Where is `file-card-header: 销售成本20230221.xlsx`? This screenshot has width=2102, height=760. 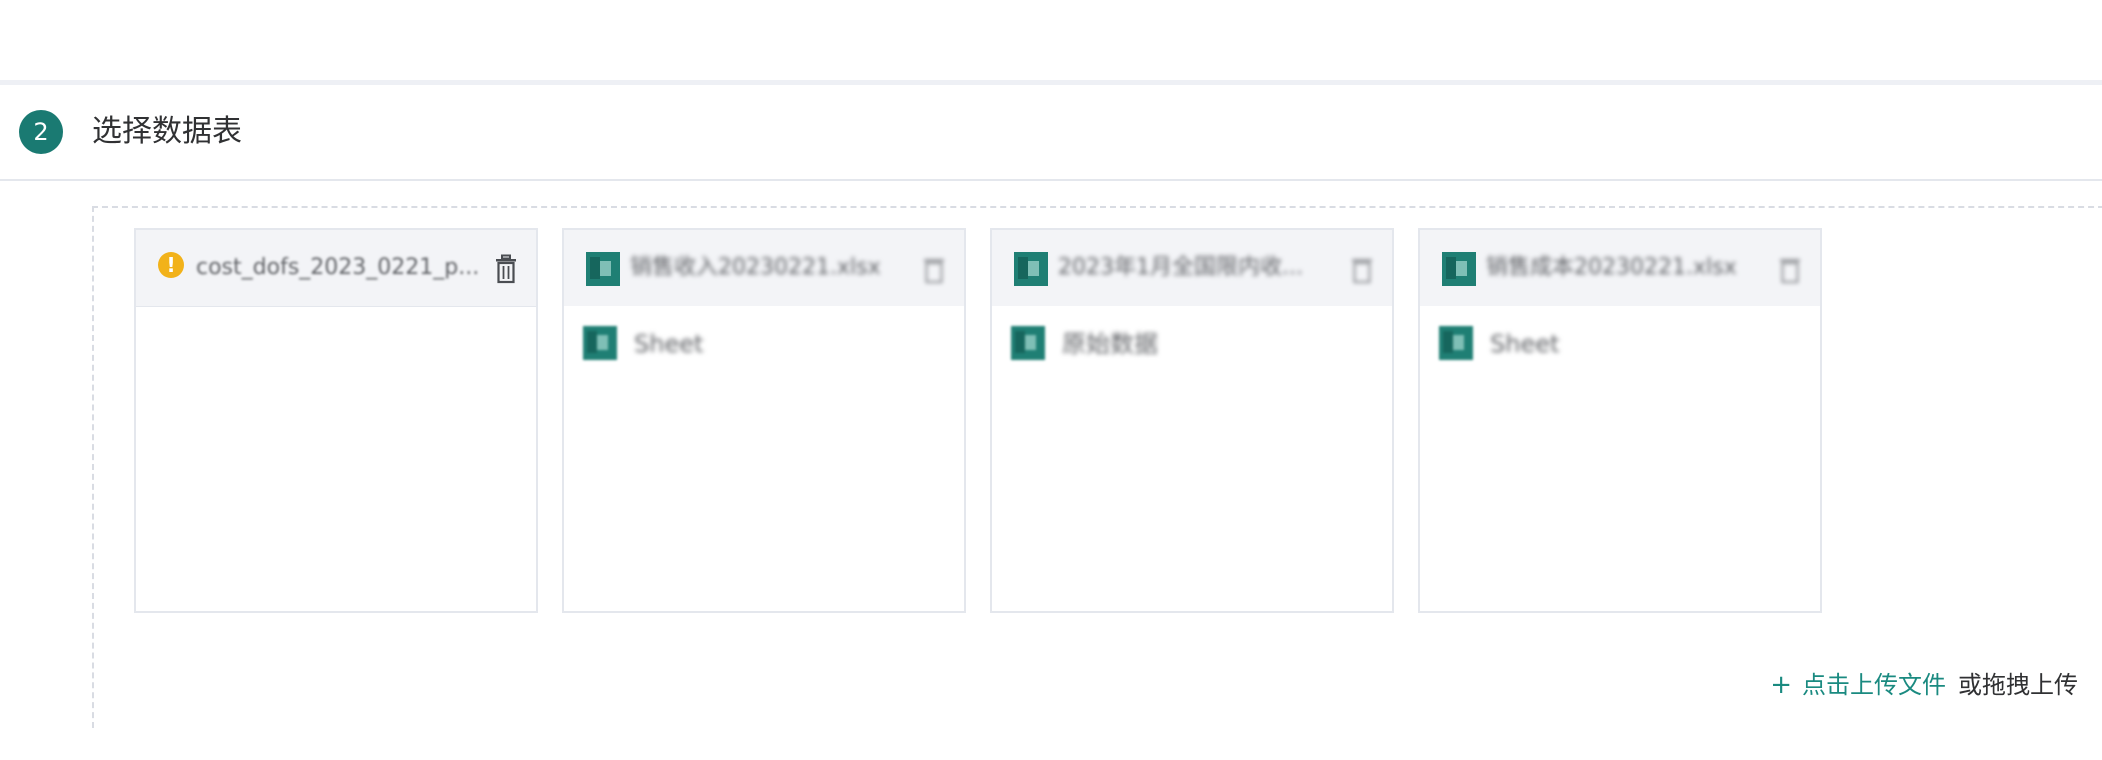 file-card-header: 销售成本20230221.xlsx is located at coordinates (1620, 268).